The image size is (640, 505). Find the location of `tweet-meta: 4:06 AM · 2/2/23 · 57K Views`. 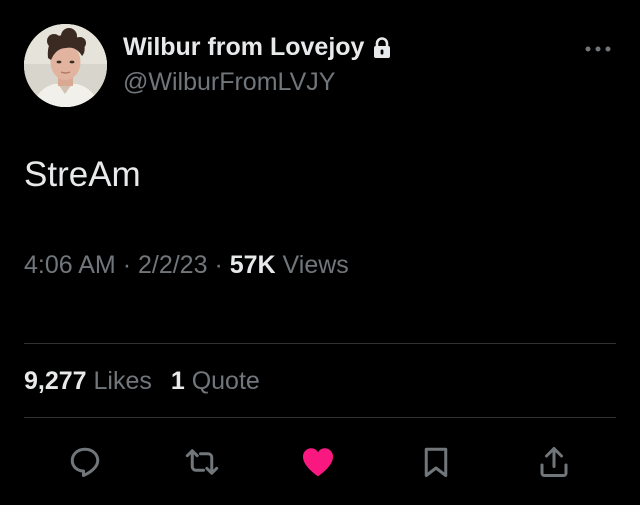

tweet-meta: 4:06 AM · 2/2/23 · 57K Views is located at coordinates (186, 265).